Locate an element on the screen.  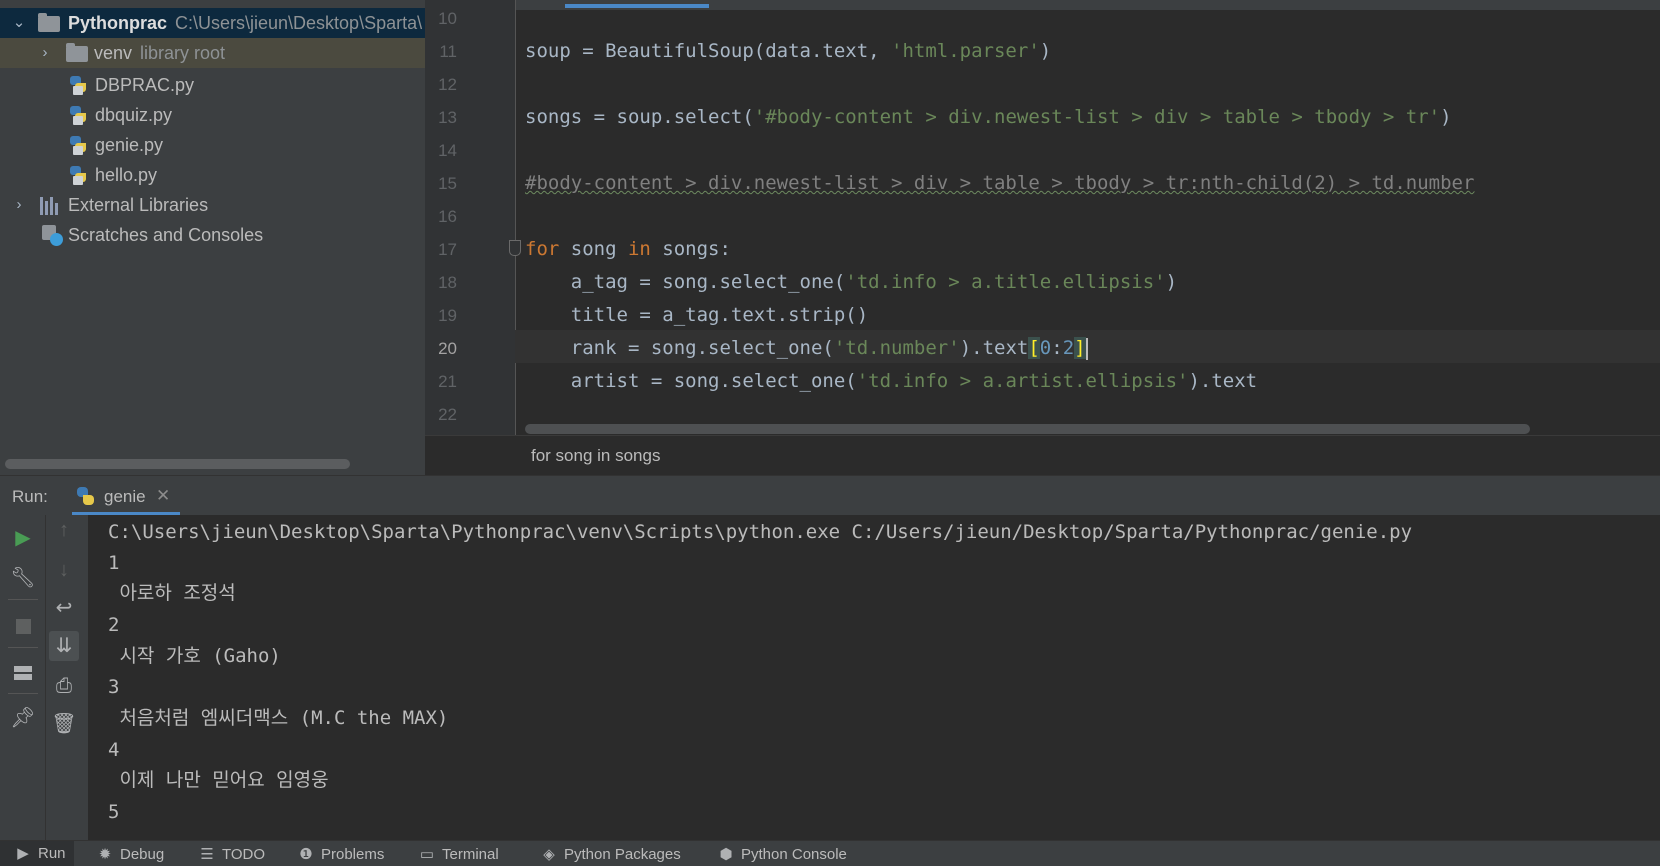
venv-label: venv is located at coordinates (113, 53).